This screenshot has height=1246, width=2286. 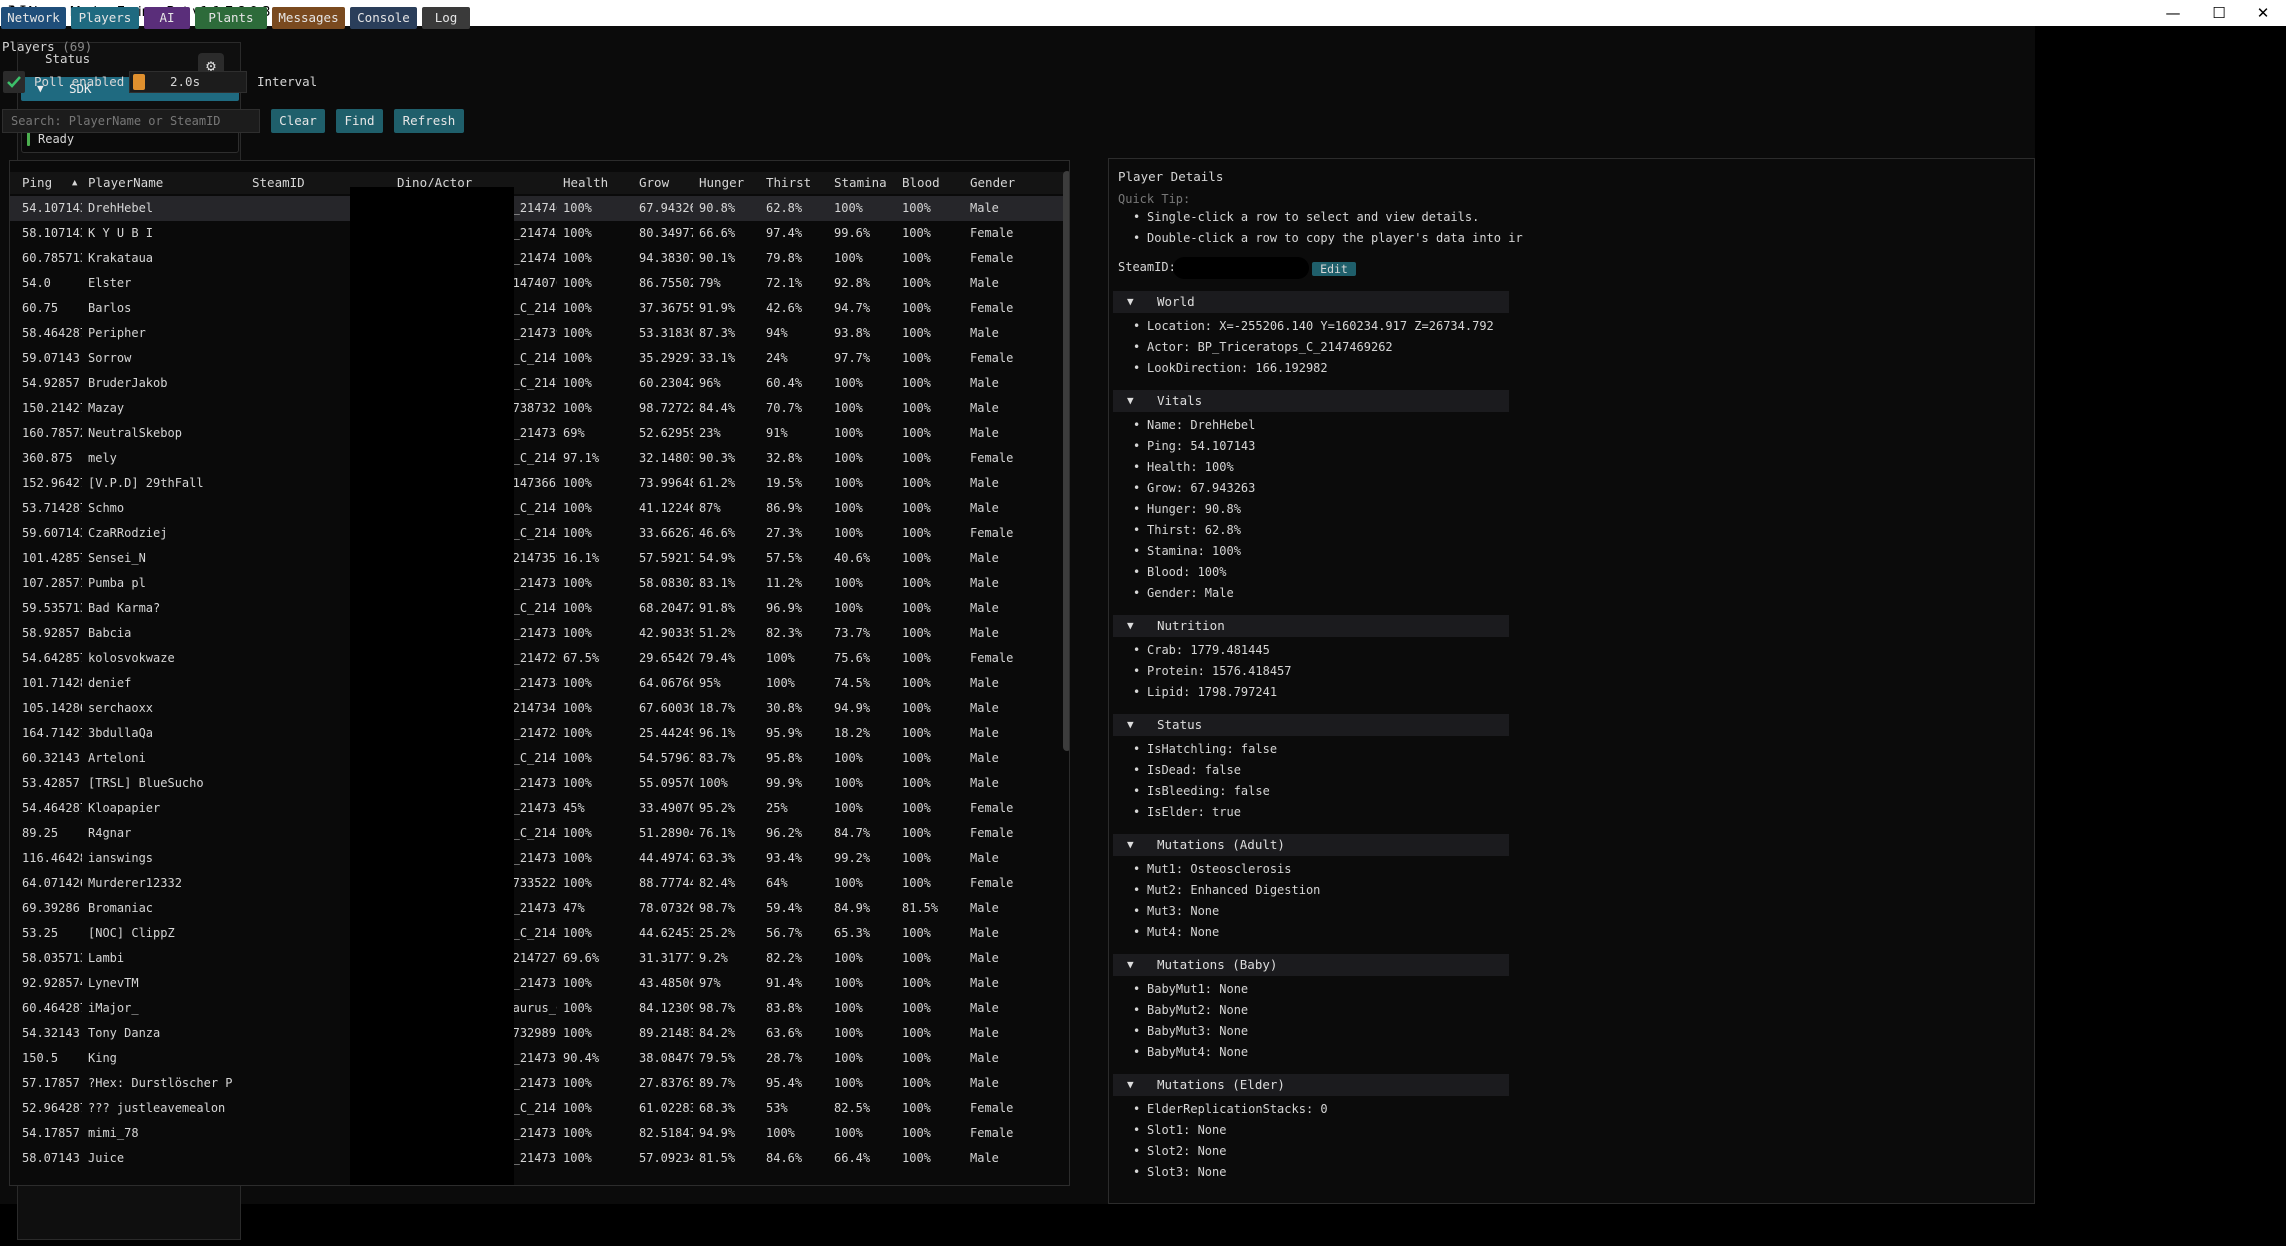 What do you see at coordinates (33, 18) in the screenshot?
I see `tab-network: Network` at bounding box center [33, 18].